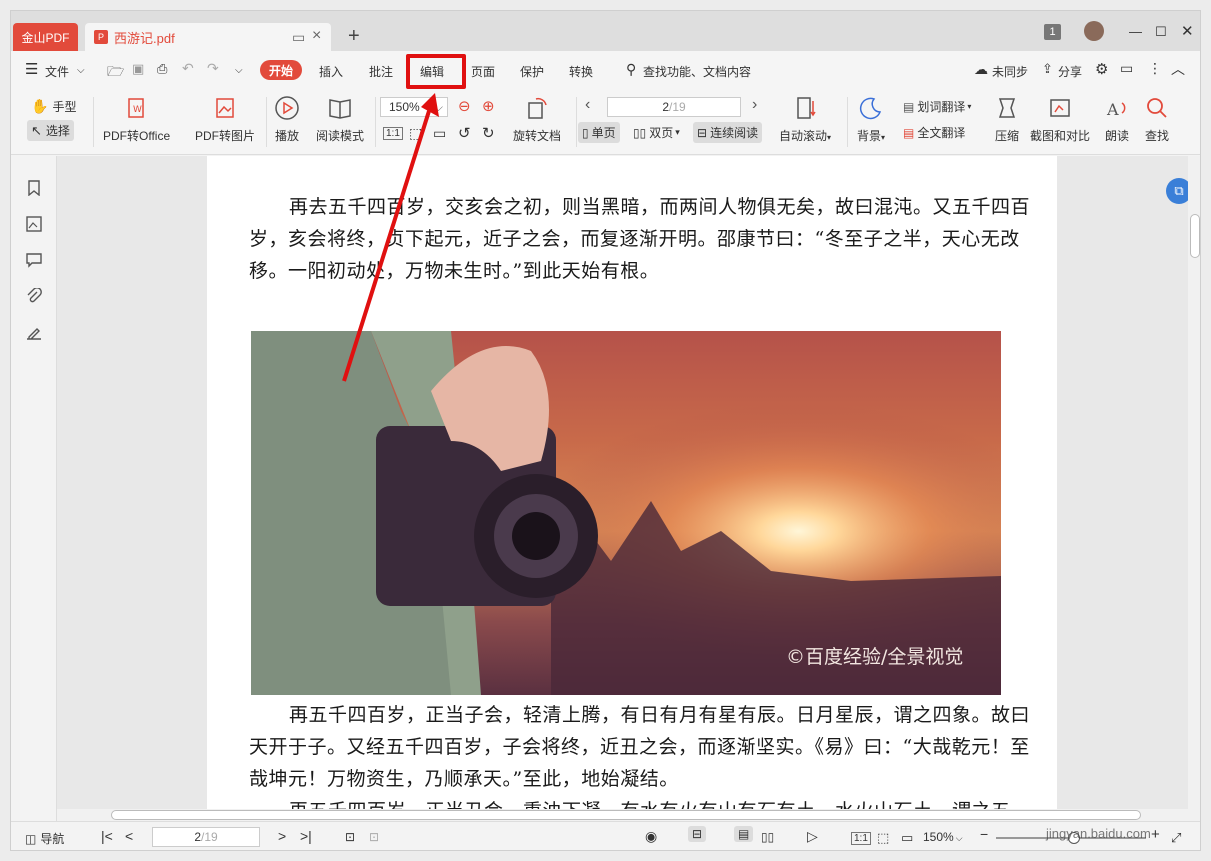 This screenshot has width=1211, height=861. Describe the element at coordinates (1176, 838) in the screenshot. I see `fullscreen-icon: ⤢` at that location.